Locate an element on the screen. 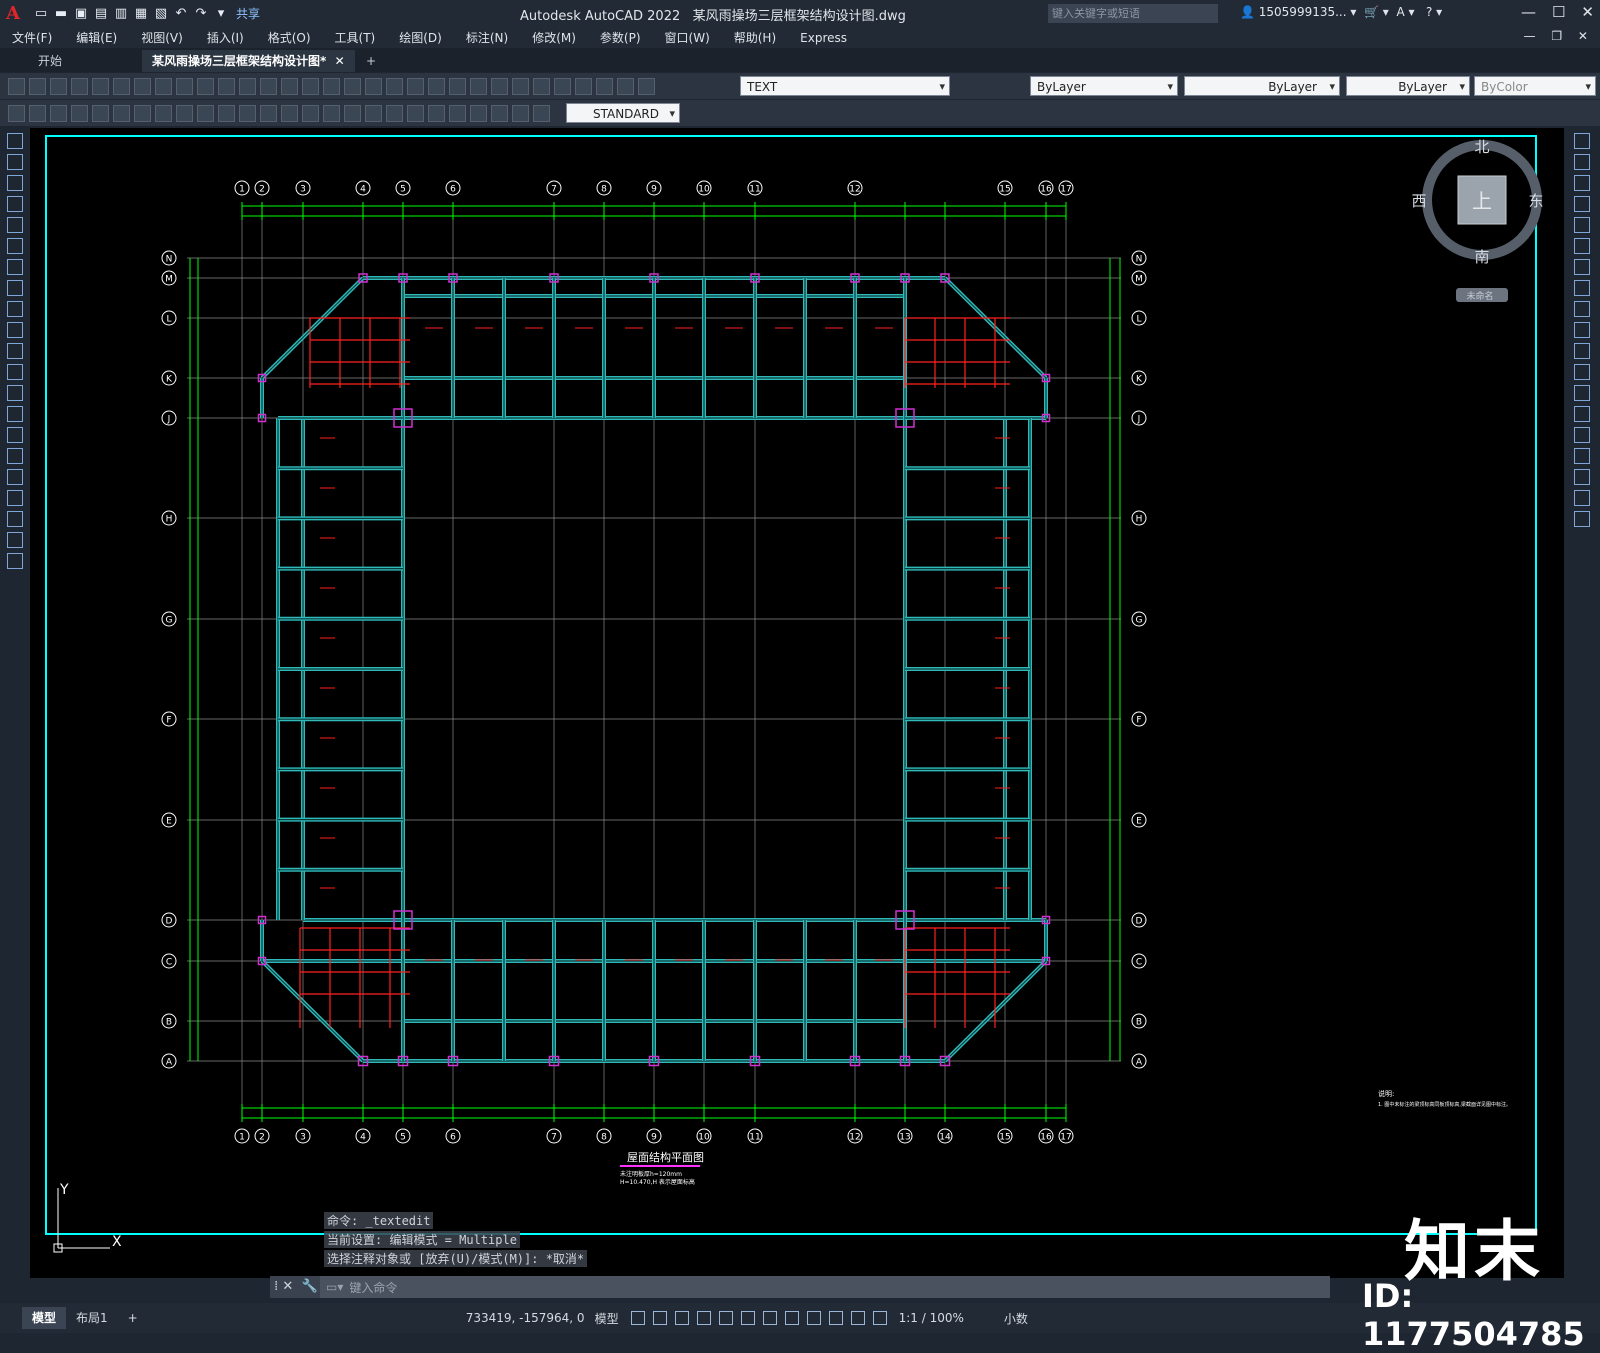 The width and height of the screenshot is (1600, 1353). draw-tool-11-icon is located at coordinates (15, 372).